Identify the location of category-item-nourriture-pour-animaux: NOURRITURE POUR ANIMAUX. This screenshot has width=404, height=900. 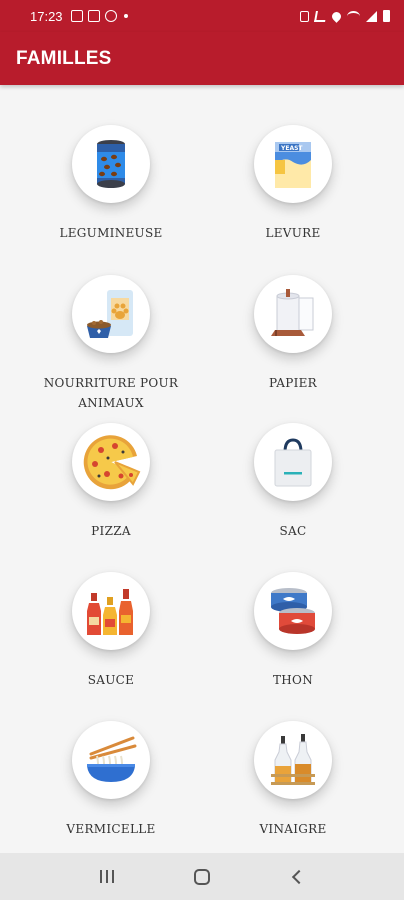
(111, 344).